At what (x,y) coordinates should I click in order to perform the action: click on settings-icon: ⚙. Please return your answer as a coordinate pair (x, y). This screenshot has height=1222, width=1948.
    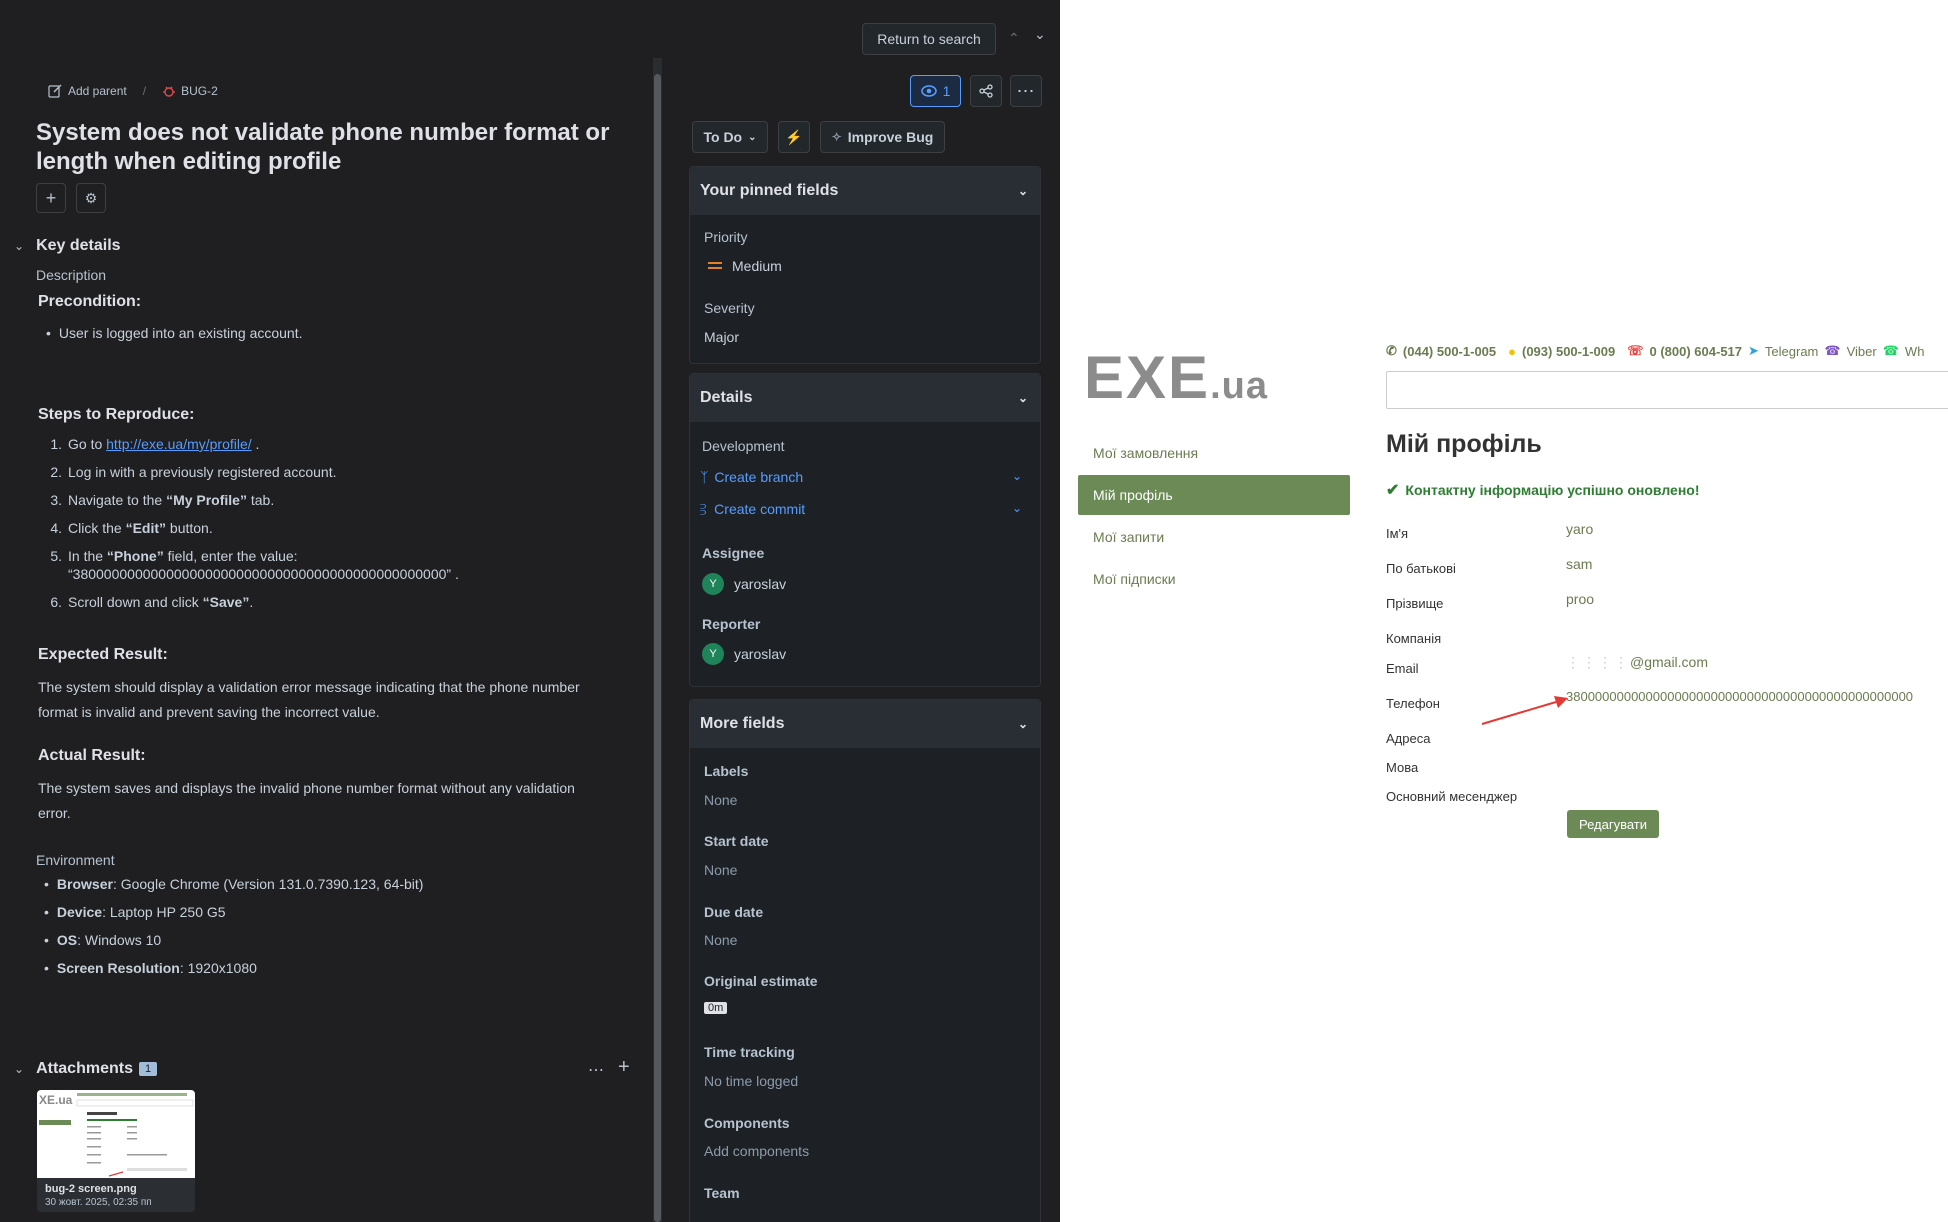
    Looking at the image, I should click on (91, 197).